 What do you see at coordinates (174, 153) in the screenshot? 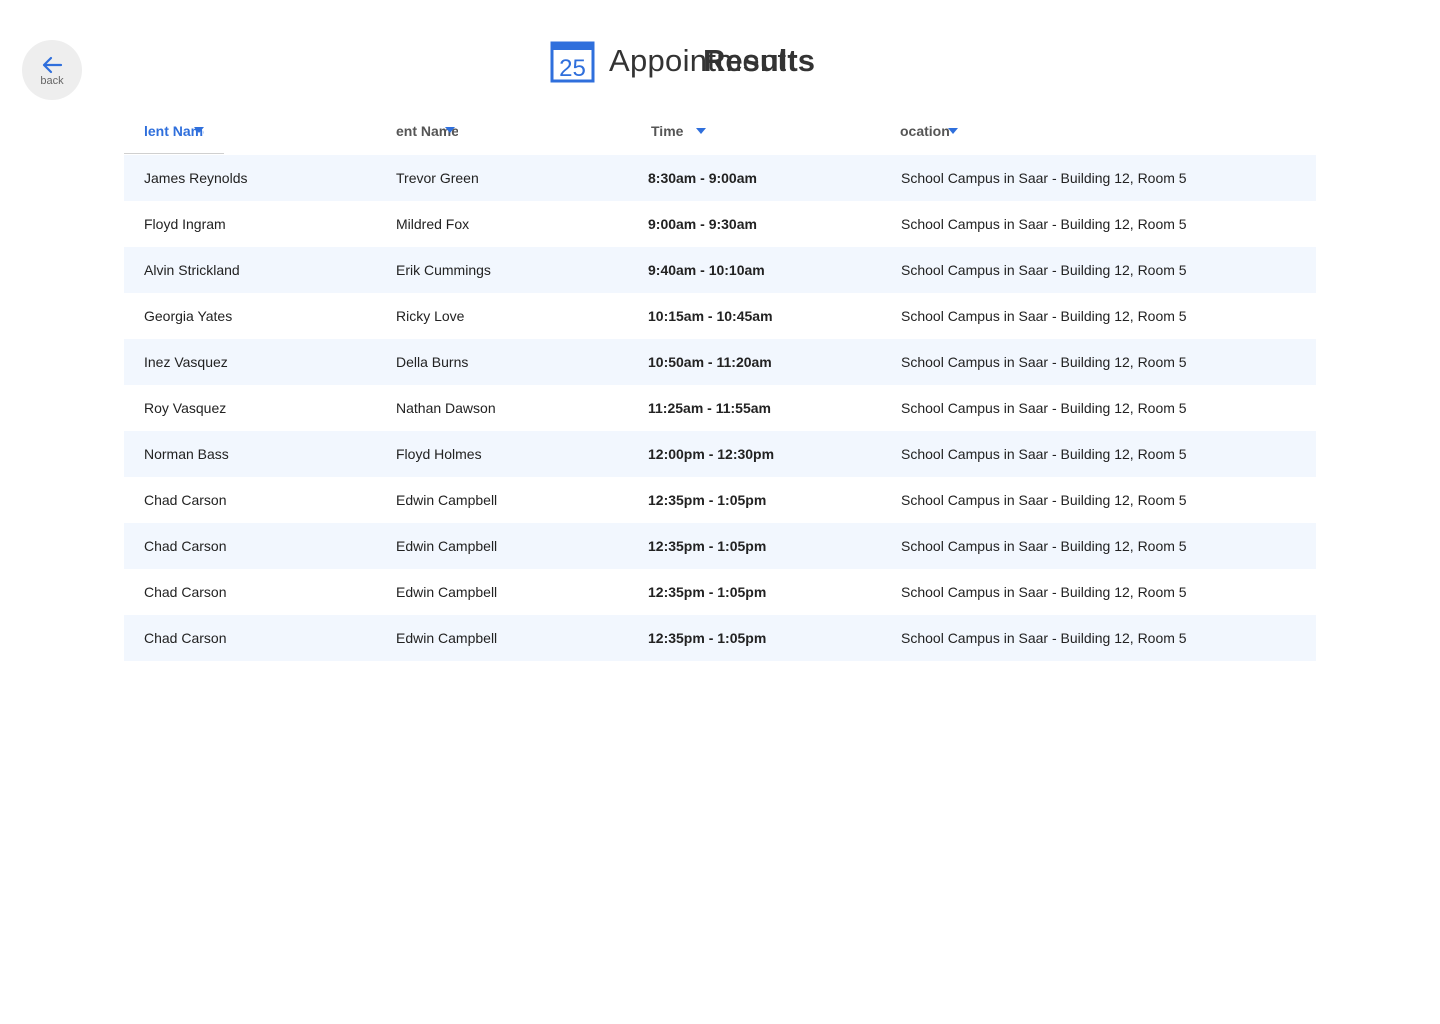
I see `active-column-underline` at bounding box center [174, 153].